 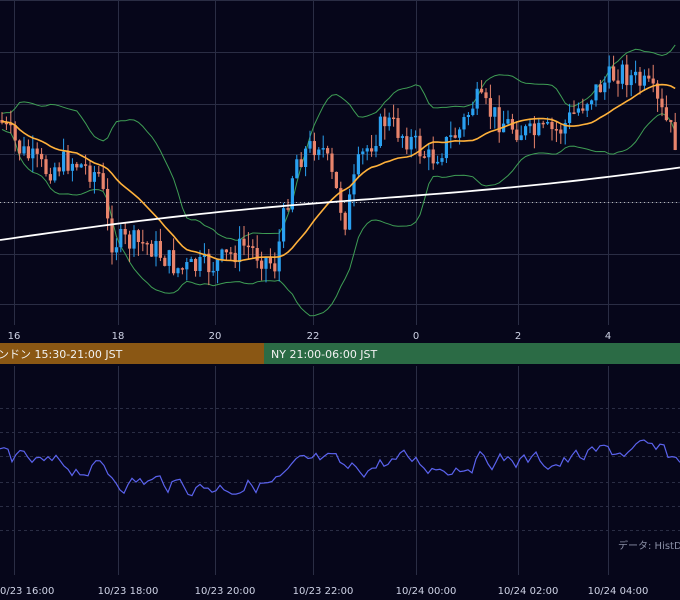 What do you see at coordinates (618, 591) in the screenshot?
I see `indicator-x-tick-label: 10/24 04:00` at bounding box center [618, 591].